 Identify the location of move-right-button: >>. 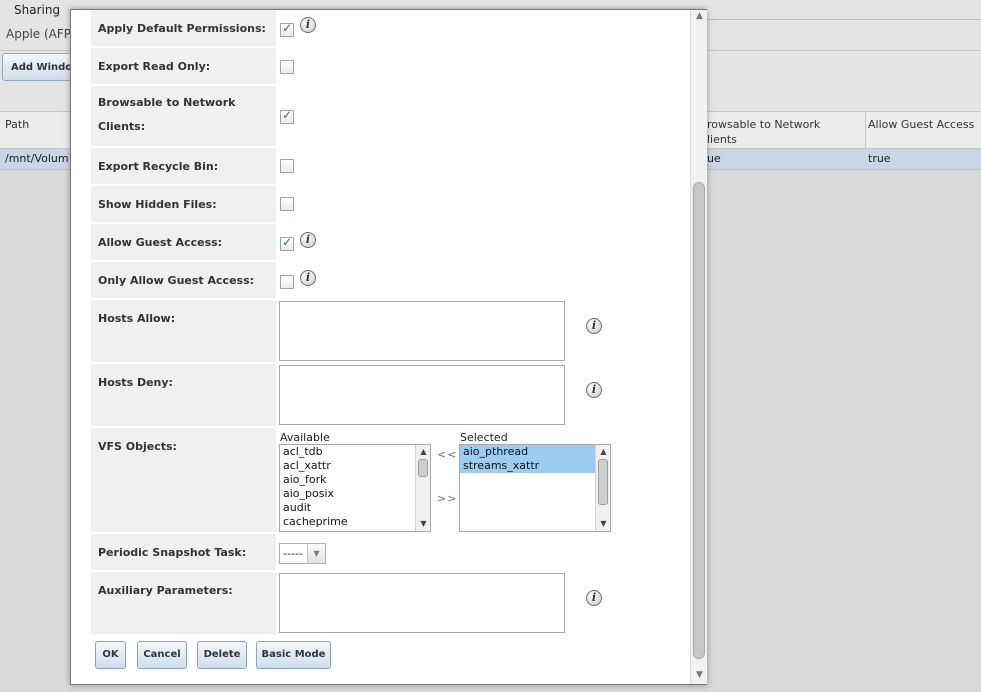
(447, 498).